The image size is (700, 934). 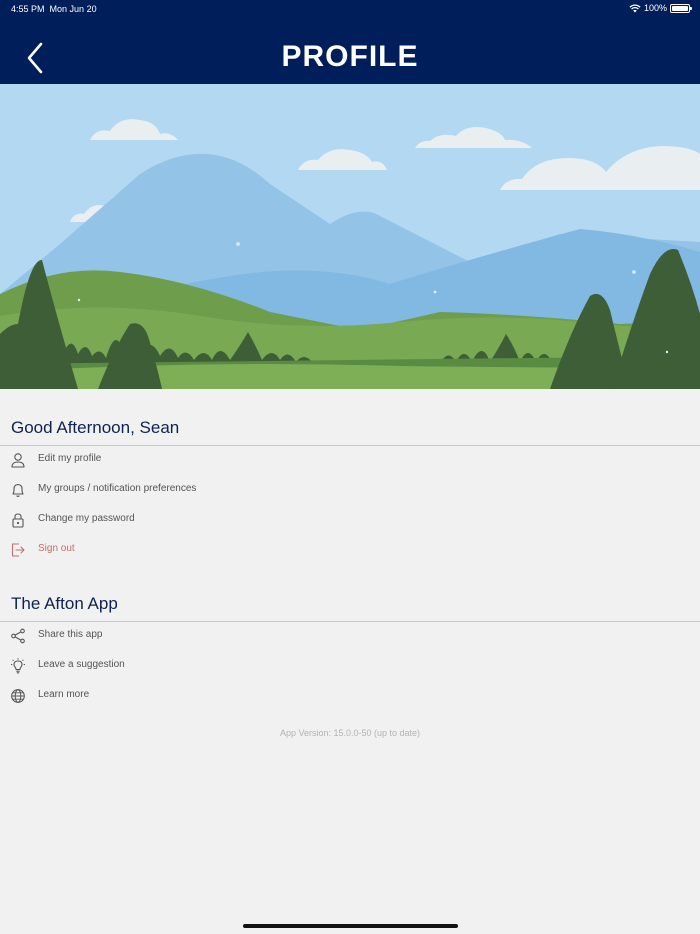 What do you see at coordinates (350, 460) in the screenshot?
I see `edit-profile-item: Edit my profile` at bounding box center [350, 460].